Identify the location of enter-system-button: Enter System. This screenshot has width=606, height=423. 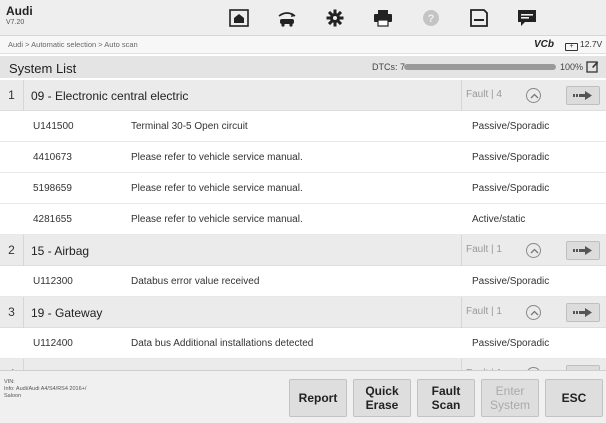
(510, 398).